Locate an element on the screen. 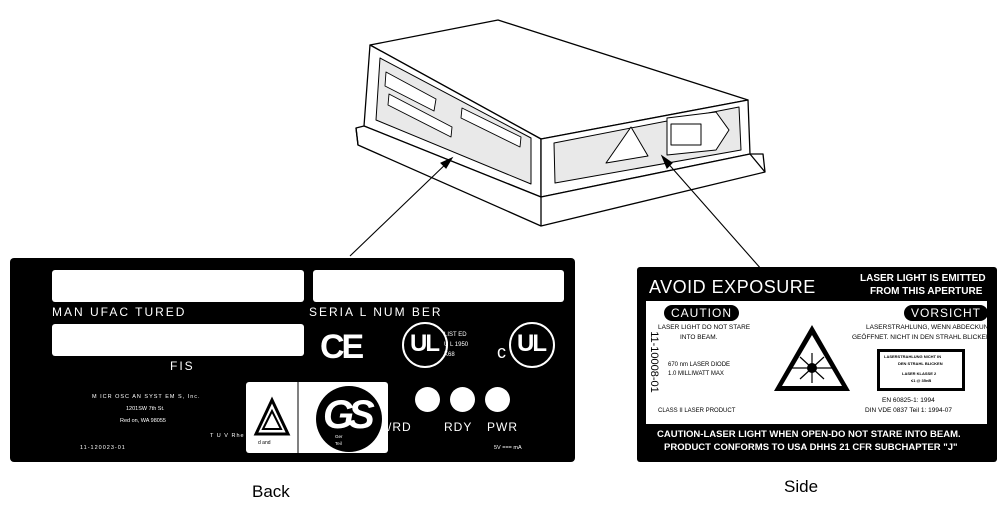  part-number: 11-120023-01 is located at coordinates (103, 448).